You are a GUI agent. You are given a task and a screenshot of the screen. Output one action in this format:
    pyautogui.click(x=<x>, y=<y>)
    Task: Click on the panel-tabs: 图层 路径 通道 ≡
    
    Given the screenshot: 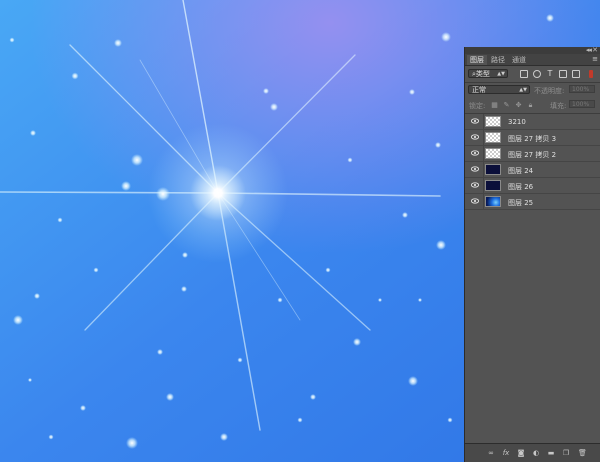 What is the action you would take?
    pyautogui.click(x=532, y=60)
    